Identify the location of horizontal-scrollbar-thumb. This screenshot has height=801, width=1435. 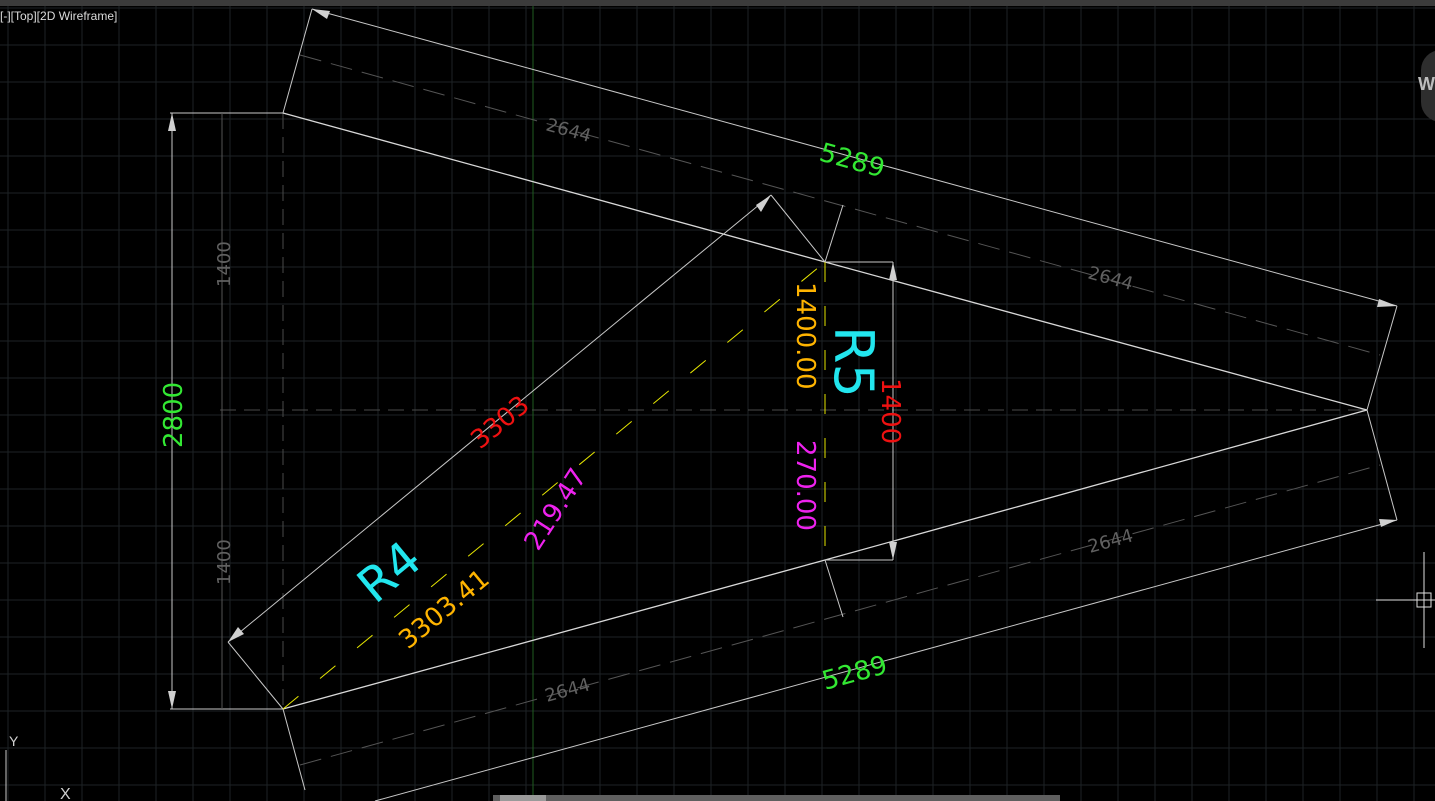
(523, 798).